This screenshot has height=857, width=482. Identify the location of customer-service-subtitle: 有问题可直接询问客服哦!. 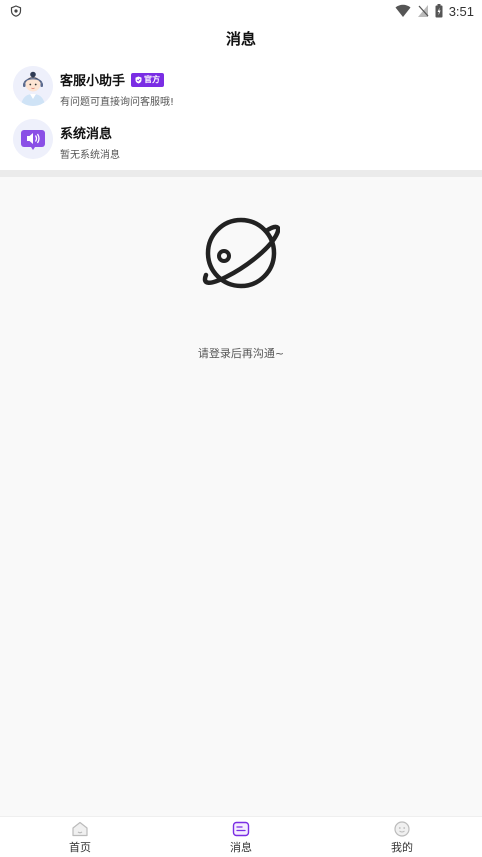
(117, 102).